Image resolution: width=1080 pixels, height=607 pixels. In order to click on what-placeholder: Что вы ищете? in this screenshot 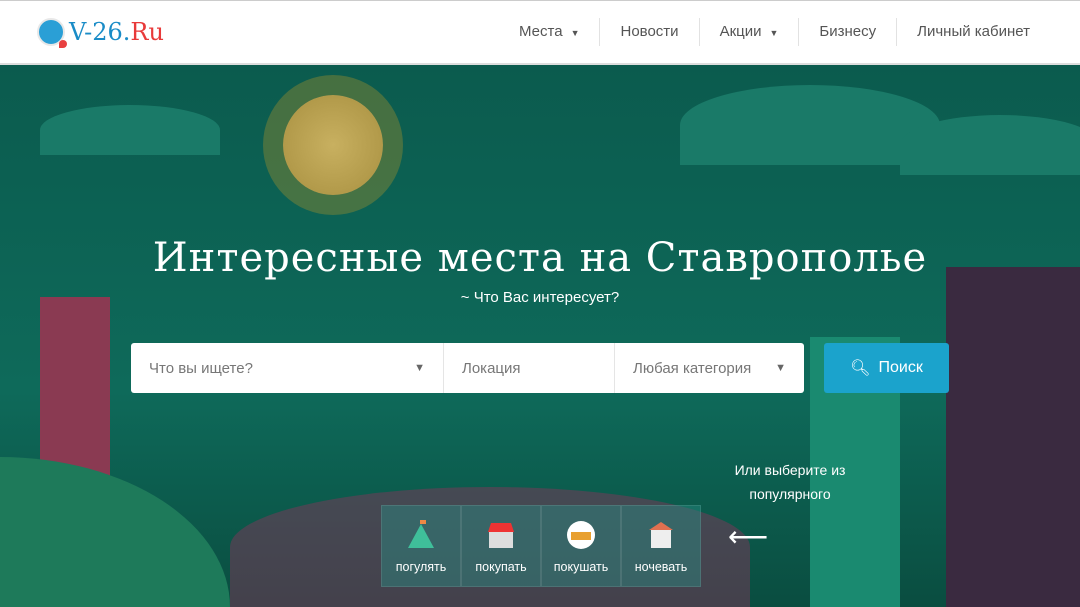, I will do `click(201, 368)`.